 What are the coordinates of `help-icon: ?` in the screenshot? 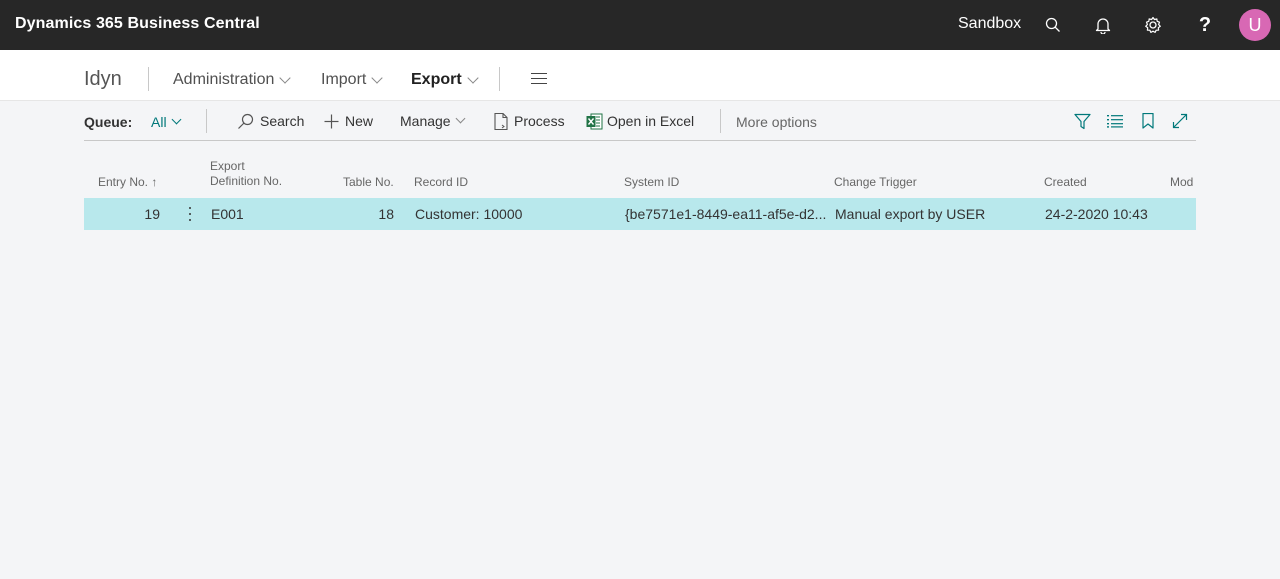 It's located at (1205, 25).